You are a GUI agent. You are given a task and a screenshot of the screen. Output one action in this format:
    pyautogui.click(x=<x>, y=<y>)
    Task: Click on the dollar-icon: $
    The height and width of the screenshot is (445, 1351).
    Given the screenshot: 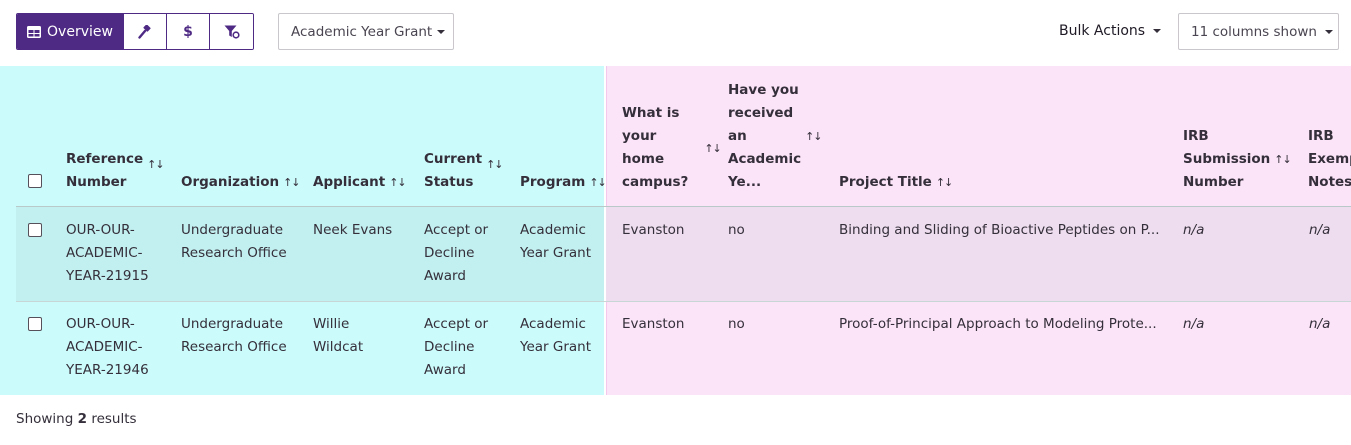 What is the action you would take?
    pyautogui.click(x=188, y=31)
    